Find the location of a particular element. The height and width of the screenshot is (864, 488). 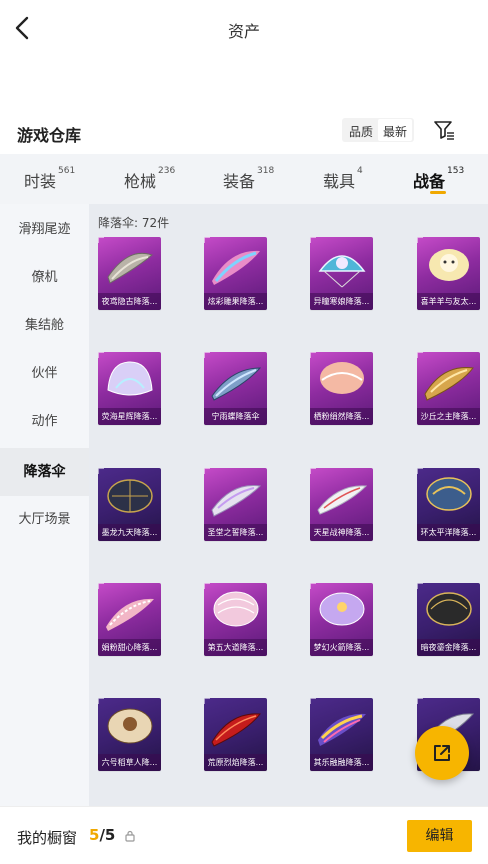

tab-supplies: 战备153 is located at coordinates (439, 179).